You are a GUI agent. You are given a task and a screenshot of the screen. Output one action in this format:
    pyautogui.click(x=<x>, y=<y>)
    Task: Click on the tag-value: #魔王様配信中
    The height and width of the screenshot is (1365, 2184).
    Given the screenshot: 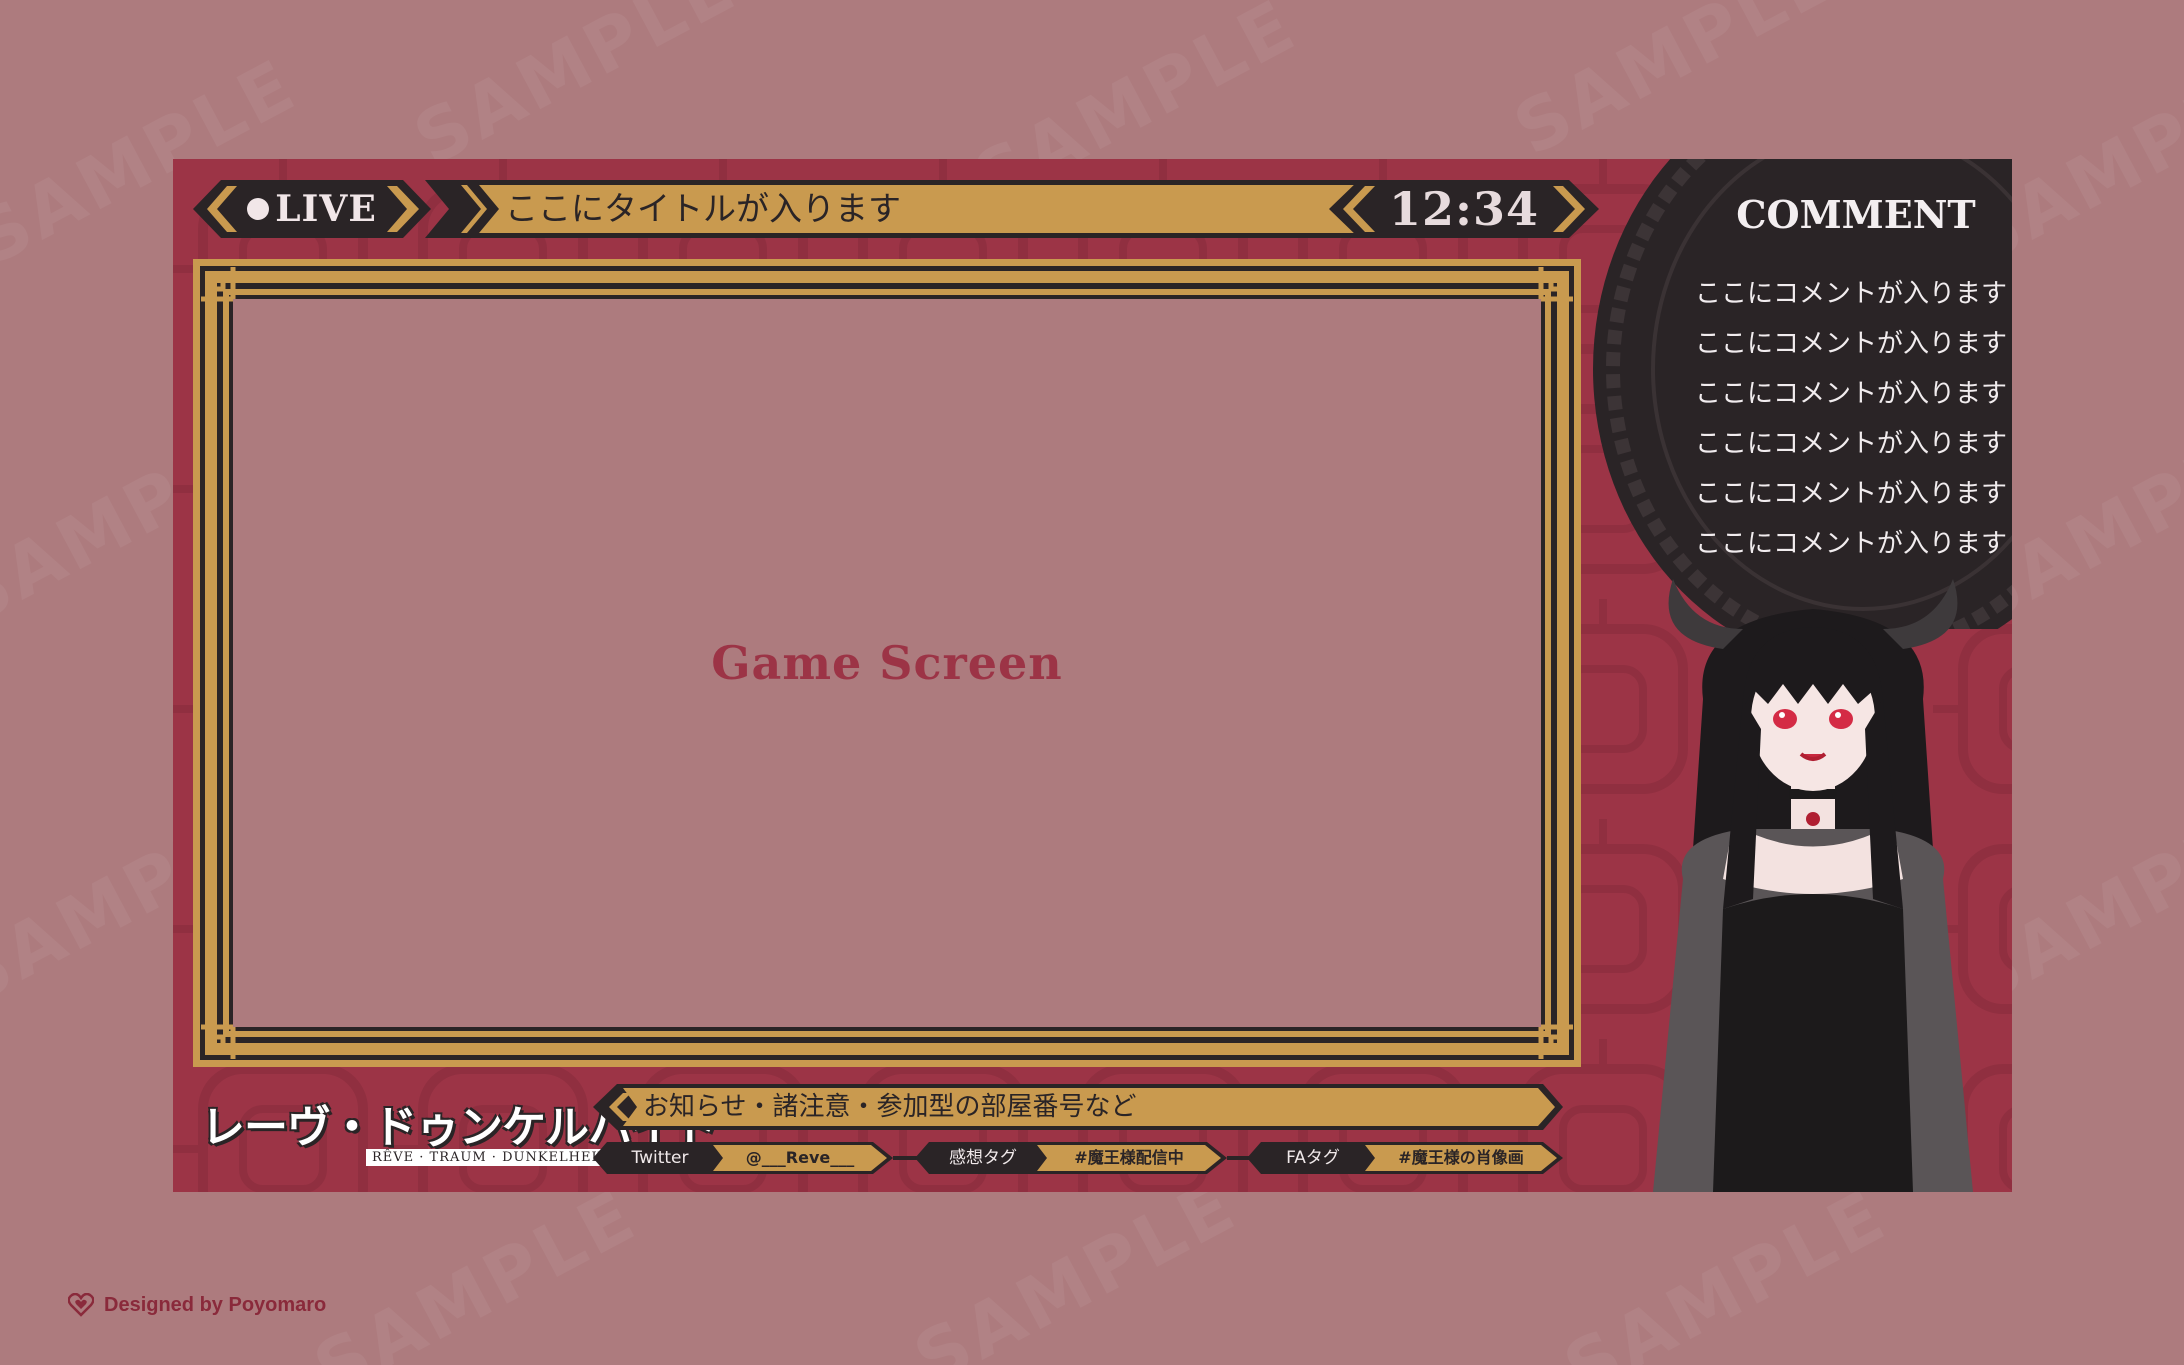 What is the action you would take?
    pyautogui.click(x=1129, y=1157)
    